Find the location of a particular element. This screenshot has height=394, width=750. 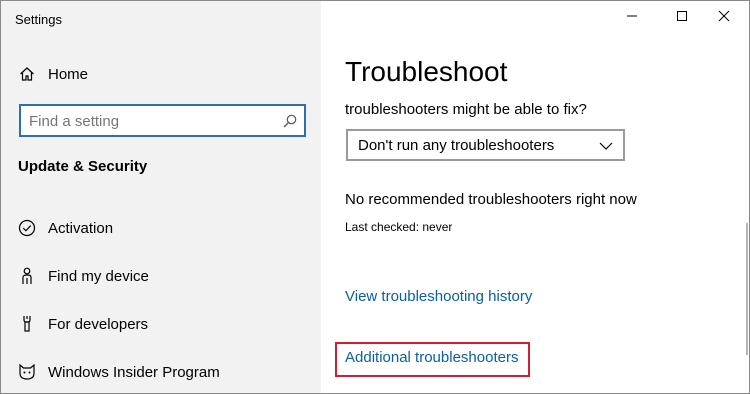

sidebar-item-label: For developers is located at coordinates (98, 324).